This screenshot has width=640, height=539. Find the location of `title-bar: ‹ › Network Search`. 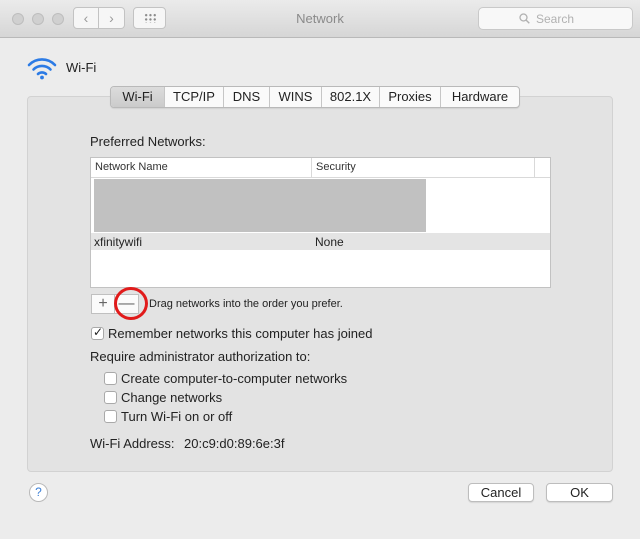

title-bar: ‹ › Network Search is located at coordinates (320, 19).